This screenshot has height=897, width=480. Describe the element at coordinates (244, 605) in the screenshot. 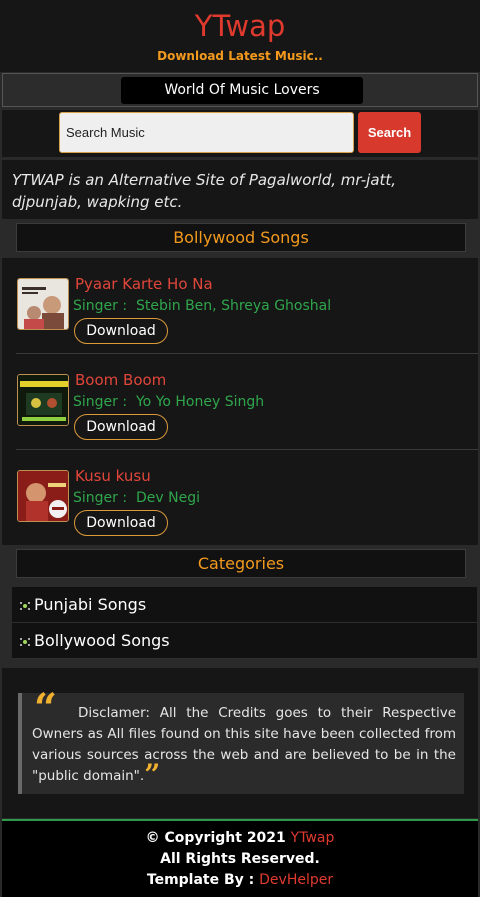

I see `category-item-punjabi: Punjabi Songs` at that location.